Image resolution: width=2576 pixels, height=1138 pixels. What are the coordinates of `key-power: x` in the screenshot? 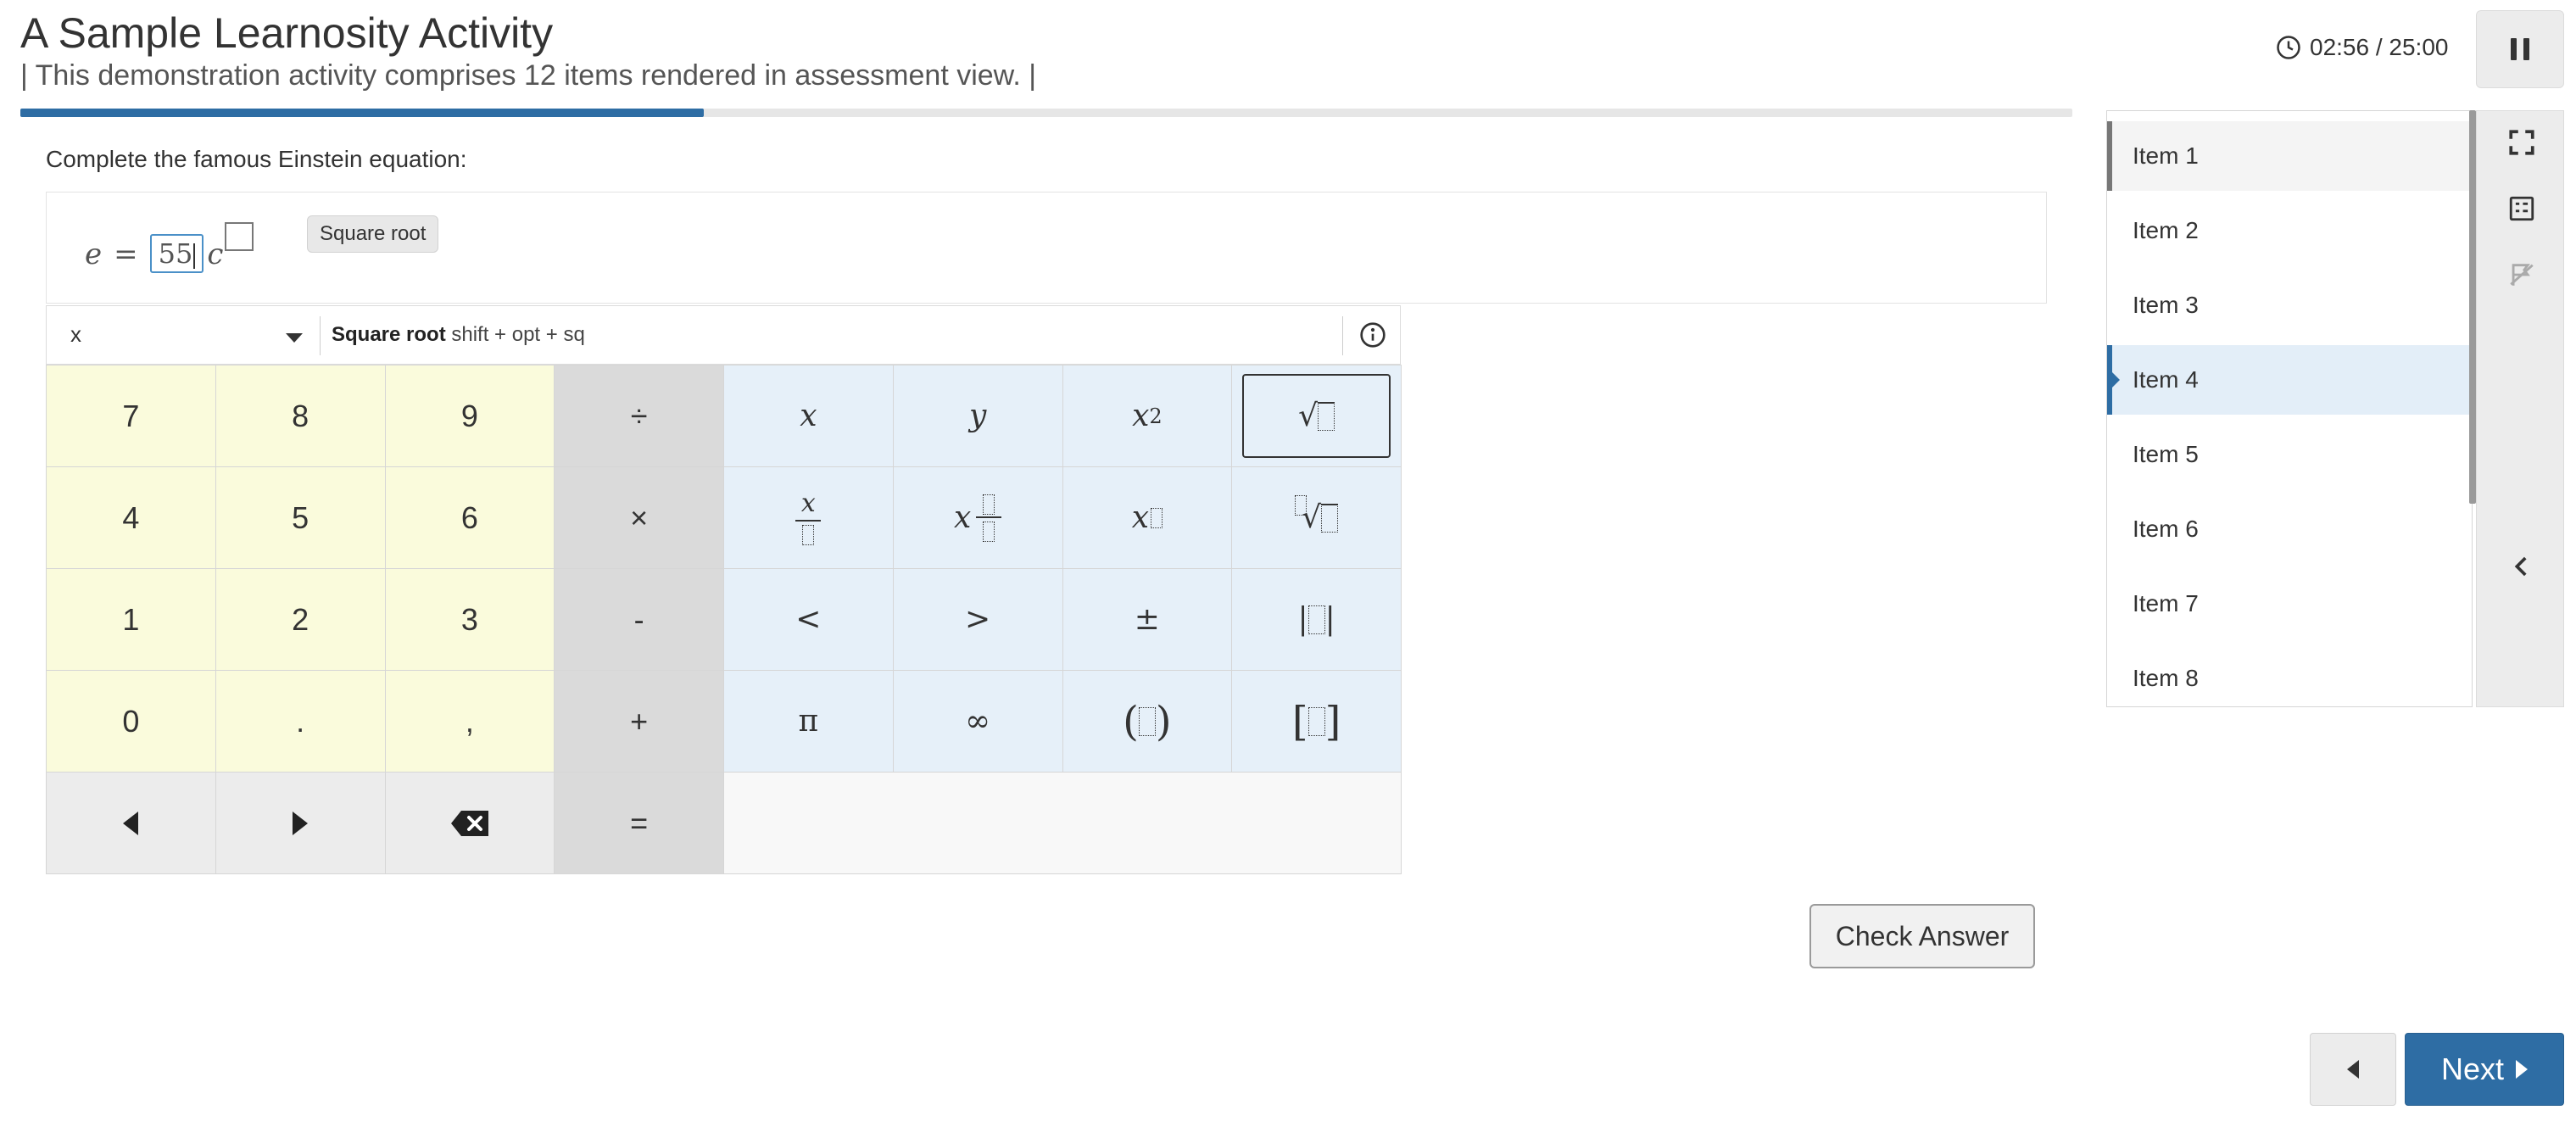 It's located at (1147, 518).